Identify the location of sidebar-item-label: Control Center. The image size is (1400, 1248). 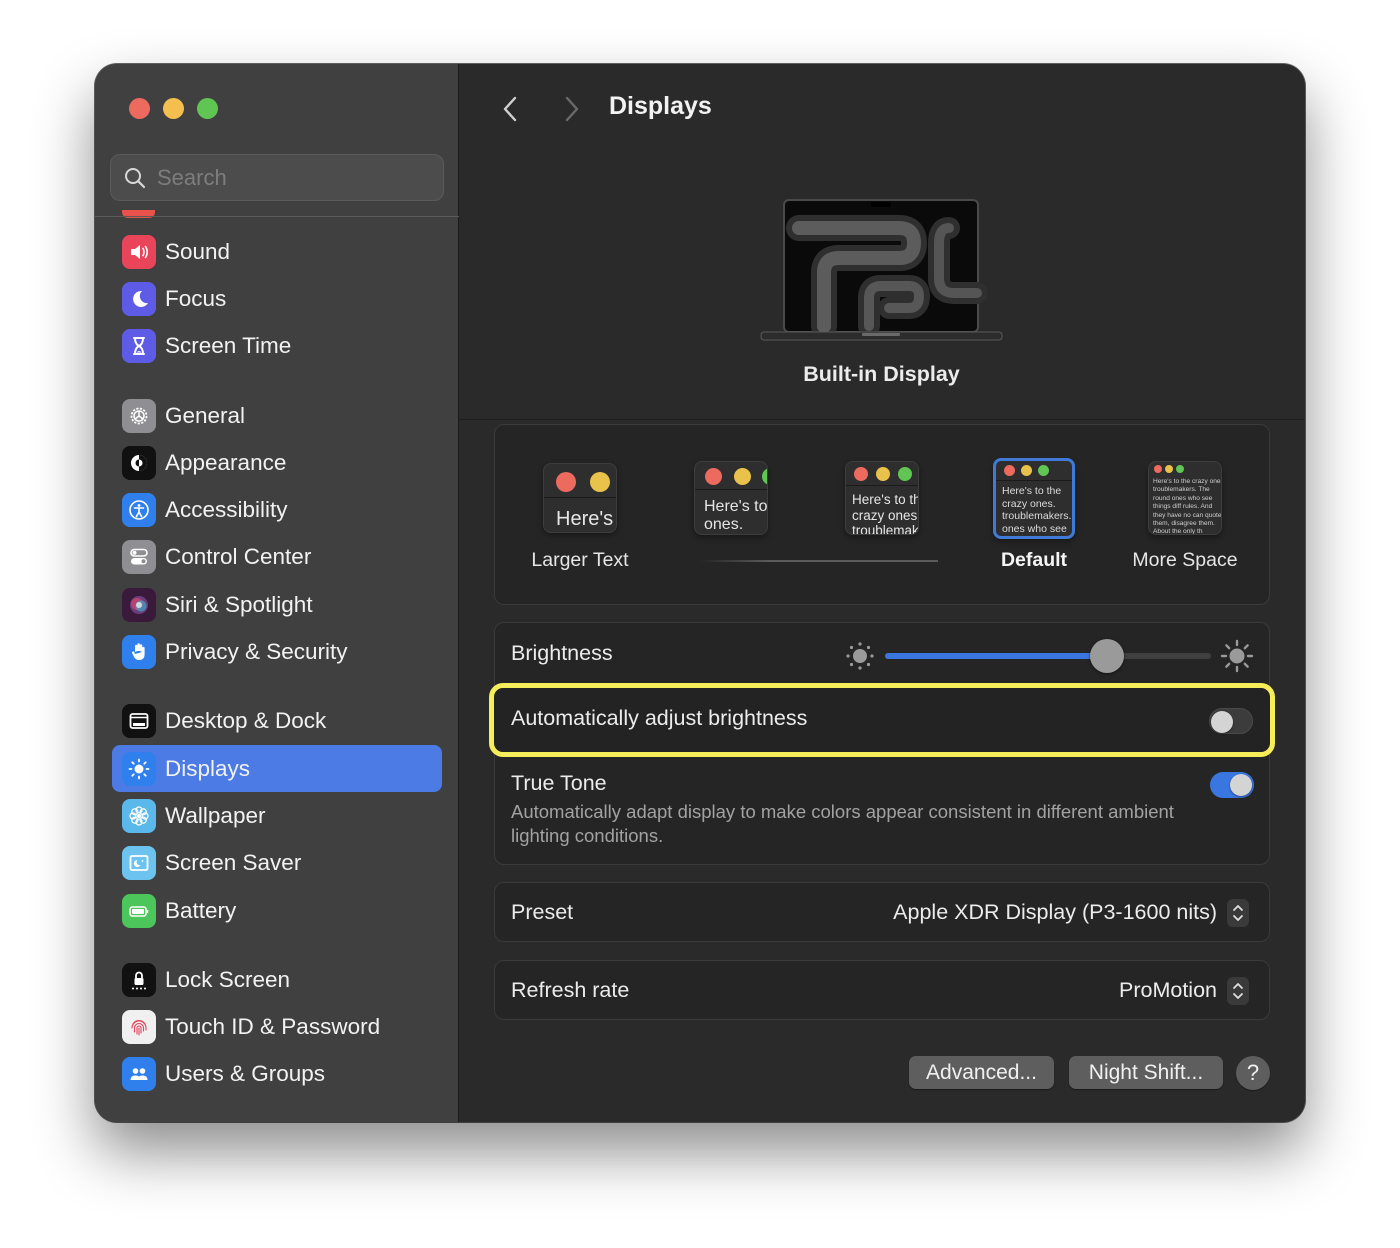
(238, 557).